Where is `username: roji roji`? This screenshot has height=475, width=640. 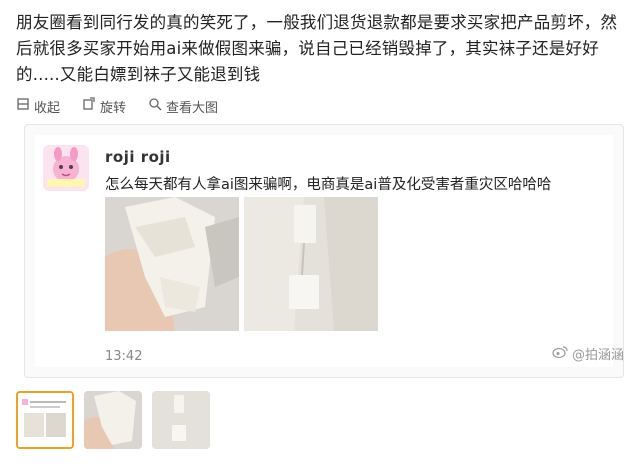 username: roji roji is located at coordinates (138, 157).